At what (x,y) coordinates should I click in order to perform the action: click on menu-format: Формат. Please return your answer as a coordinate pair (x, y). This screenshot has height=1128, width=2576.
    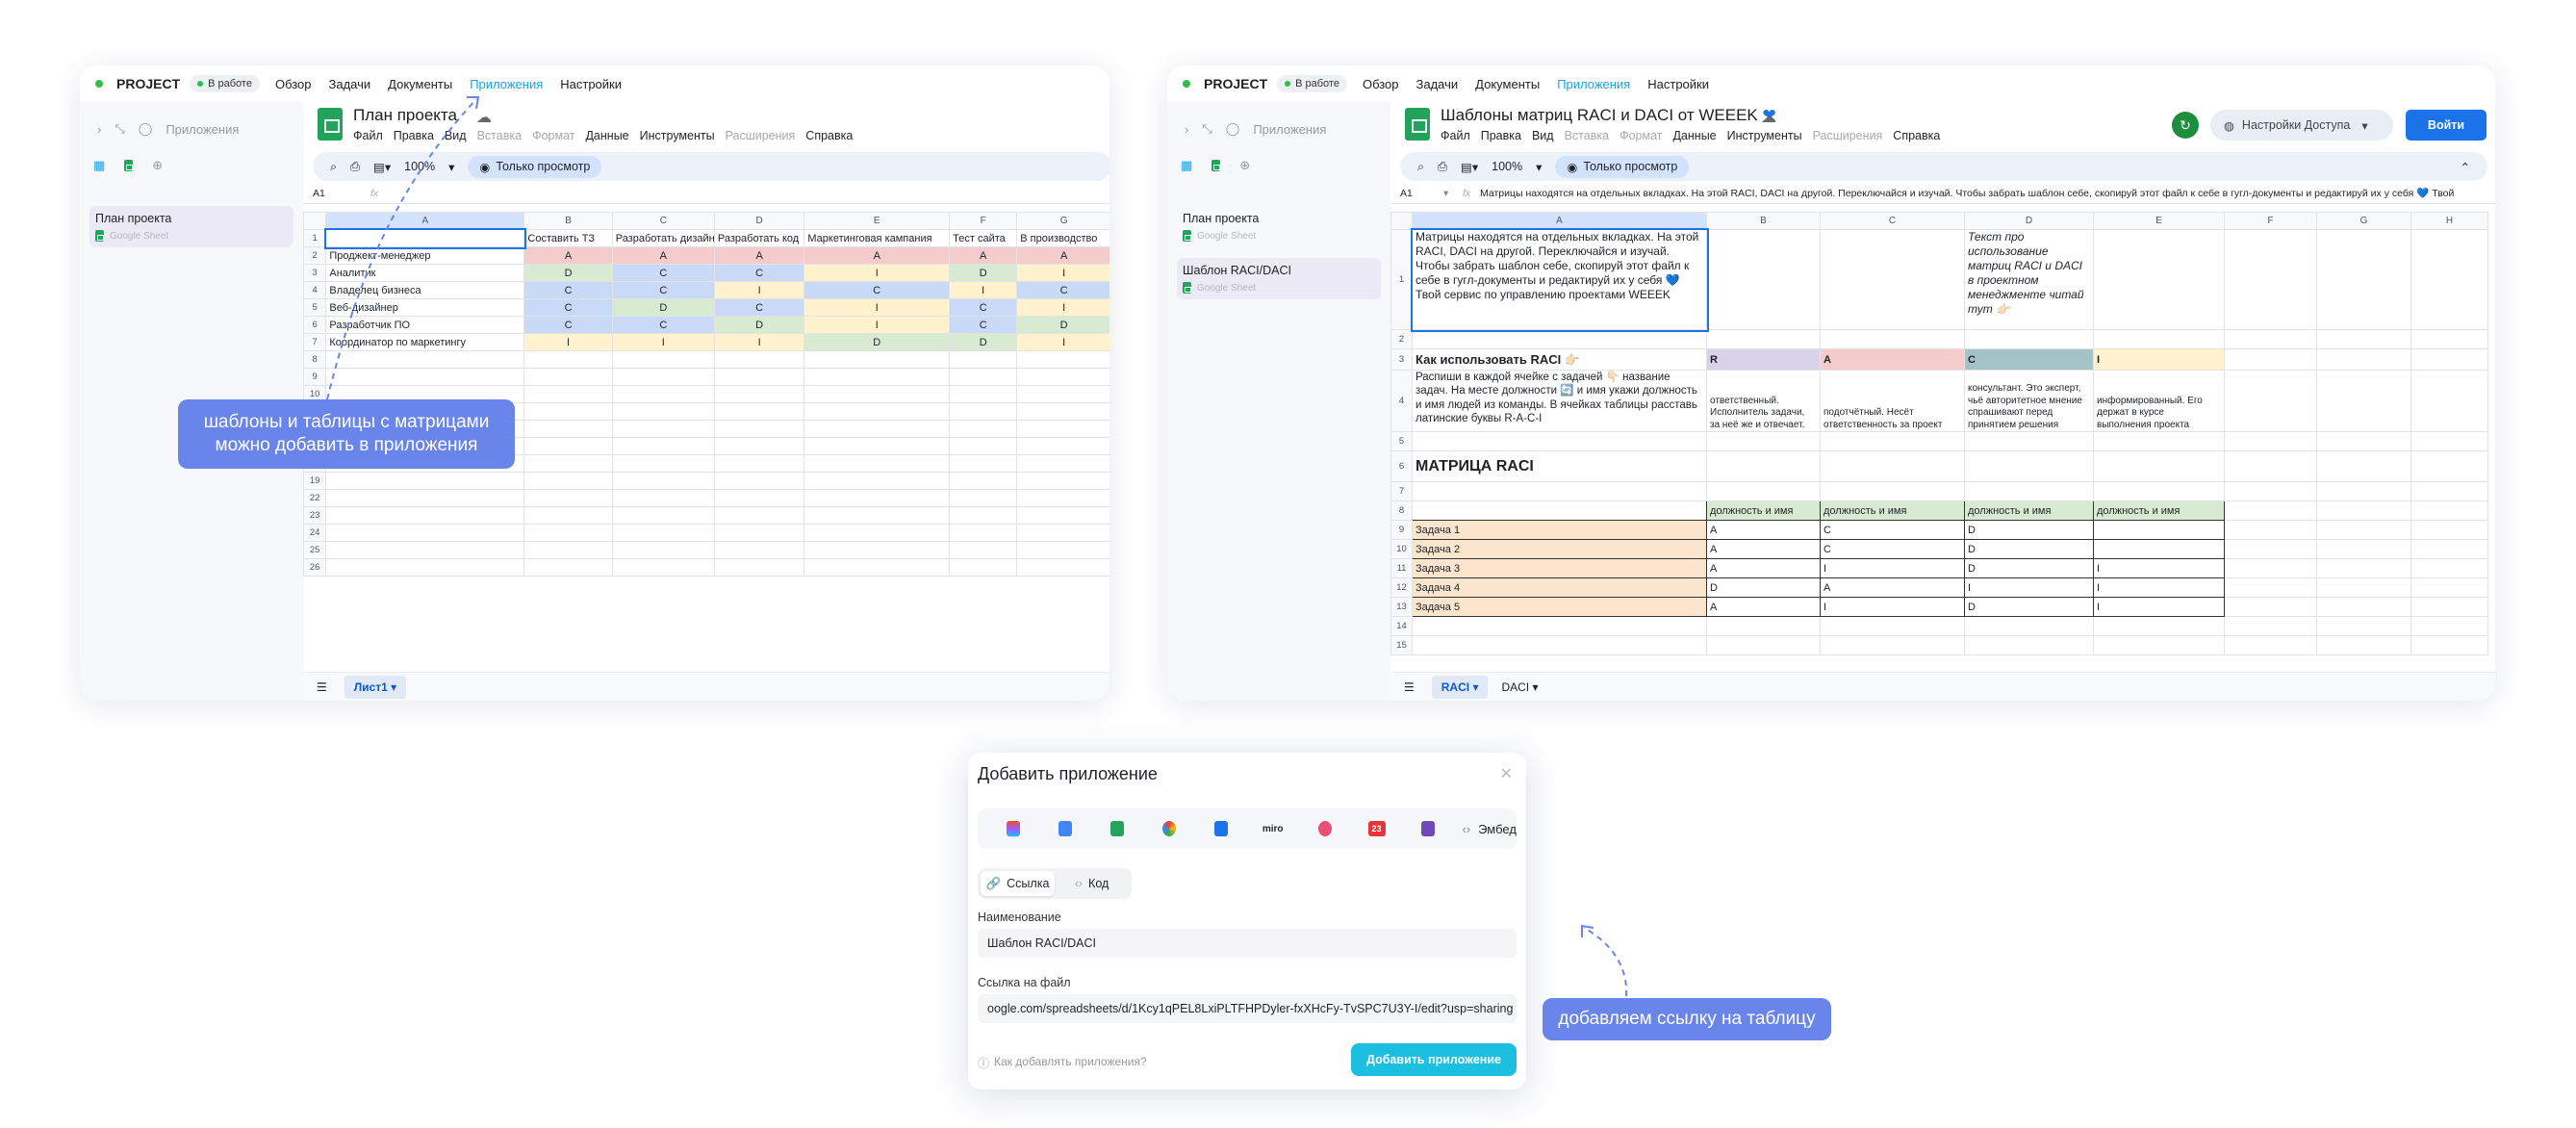
    Looking at the image, I should click on (553, 135).